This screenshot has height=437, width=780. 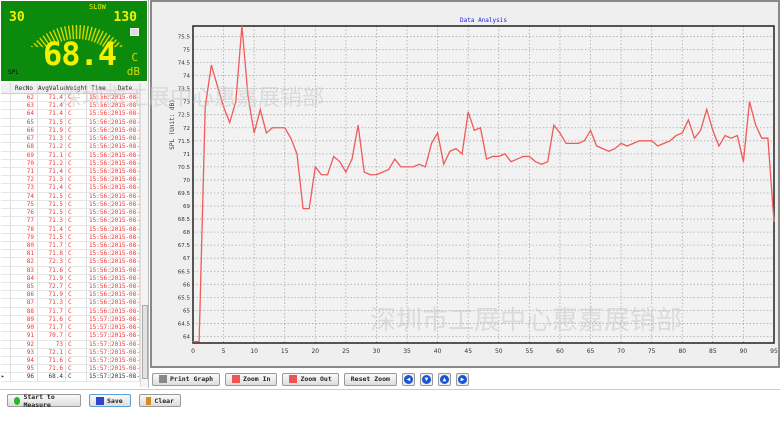 I want to click on table-row: 8371.6C15:56:542015-08-, so click(x=70, y=270).